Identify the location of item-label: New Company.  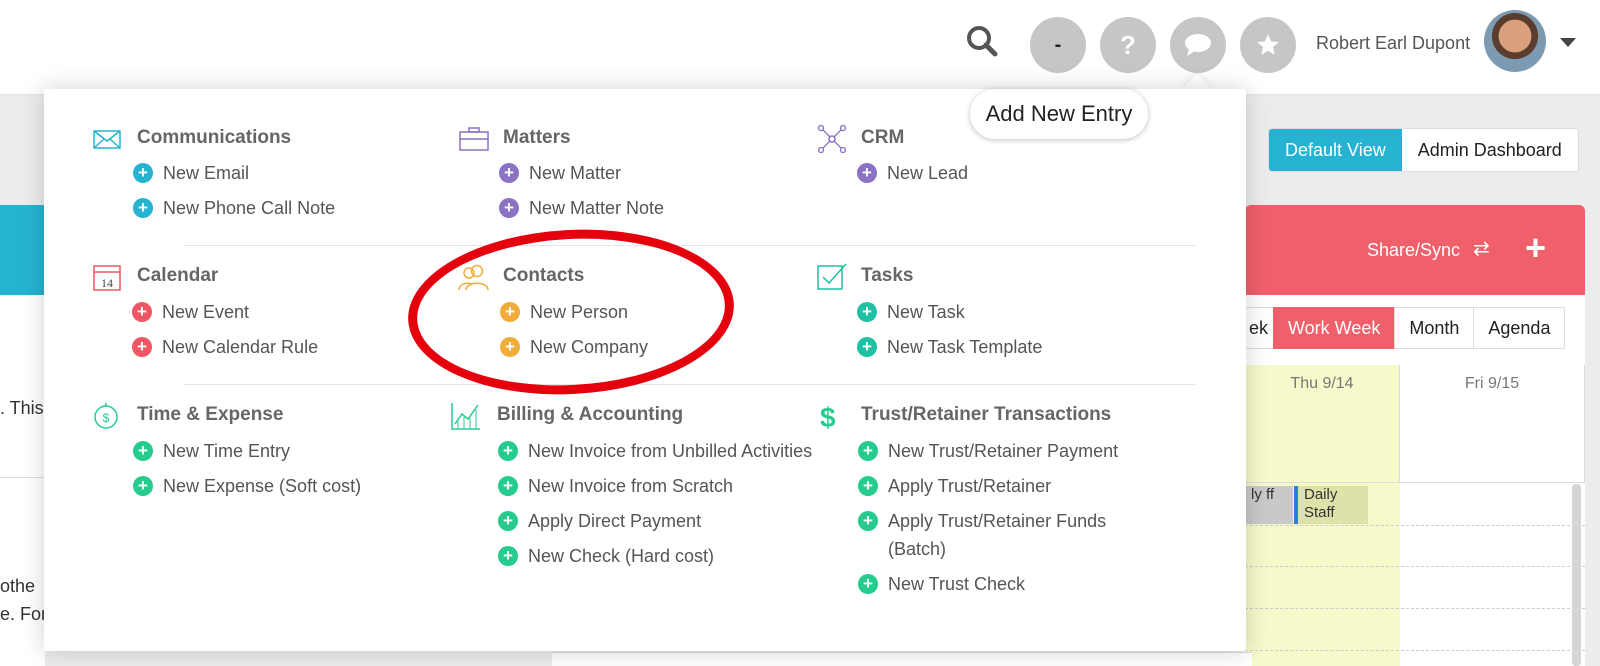
(589, 346).